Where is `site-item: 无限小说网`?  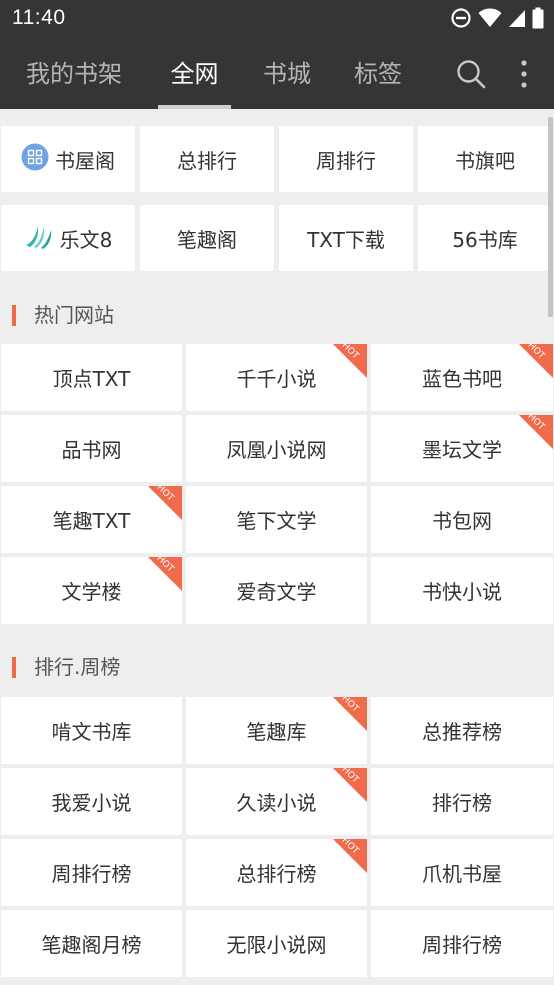 site-item: 无限小说网 is located at coordinates (276, 943).